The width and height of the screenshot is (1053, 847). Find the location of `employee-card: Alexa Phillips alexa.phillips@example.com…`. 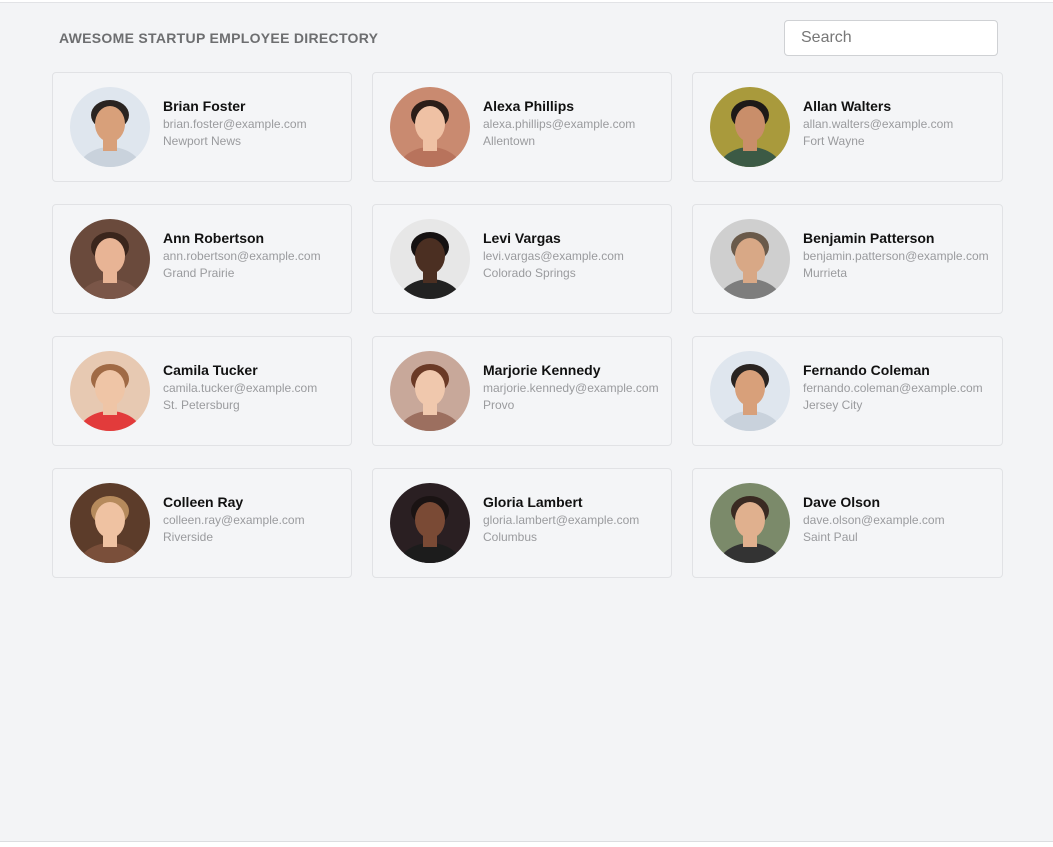

employee-card: Alexa Phillips alexa.phillips@example.com… is located at coordinates (522, 127).